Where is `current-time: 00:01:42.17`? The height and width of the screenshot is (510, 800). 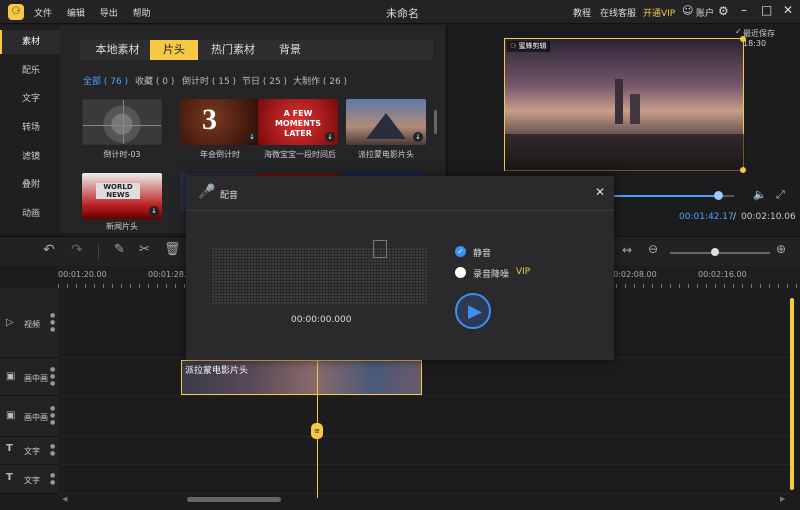
current-time: 00:01:42.17 is located at coordinates (706, 217).